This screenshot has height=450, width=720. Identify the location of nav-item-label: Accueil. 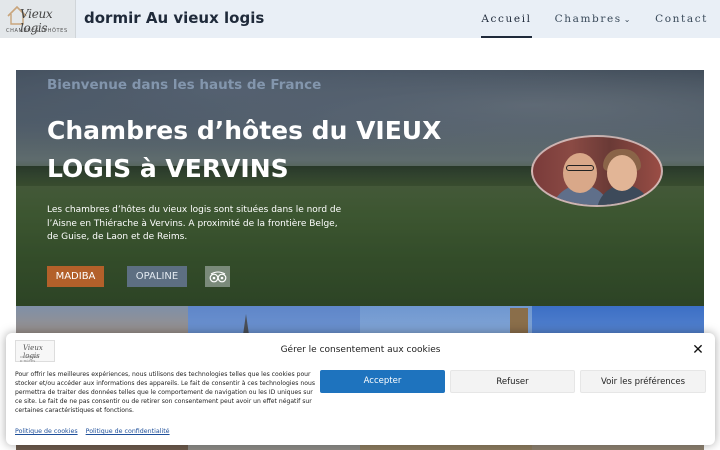
(506, 19).